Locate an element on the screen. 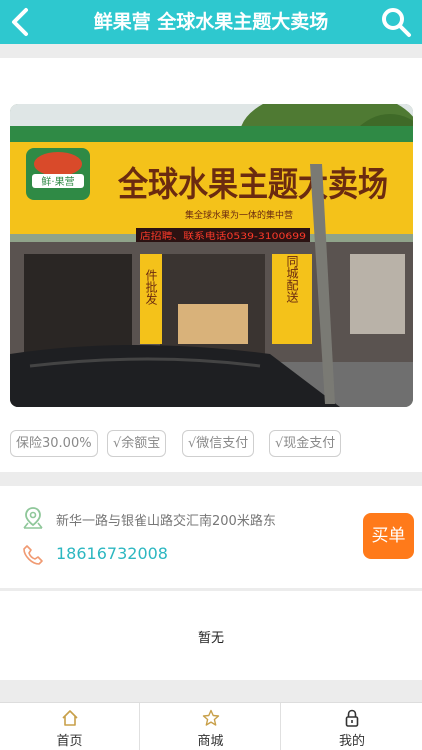 The height and width of the screenshot is (750, 422). tab-mall: 商城 is located at coordinates (211, 726).